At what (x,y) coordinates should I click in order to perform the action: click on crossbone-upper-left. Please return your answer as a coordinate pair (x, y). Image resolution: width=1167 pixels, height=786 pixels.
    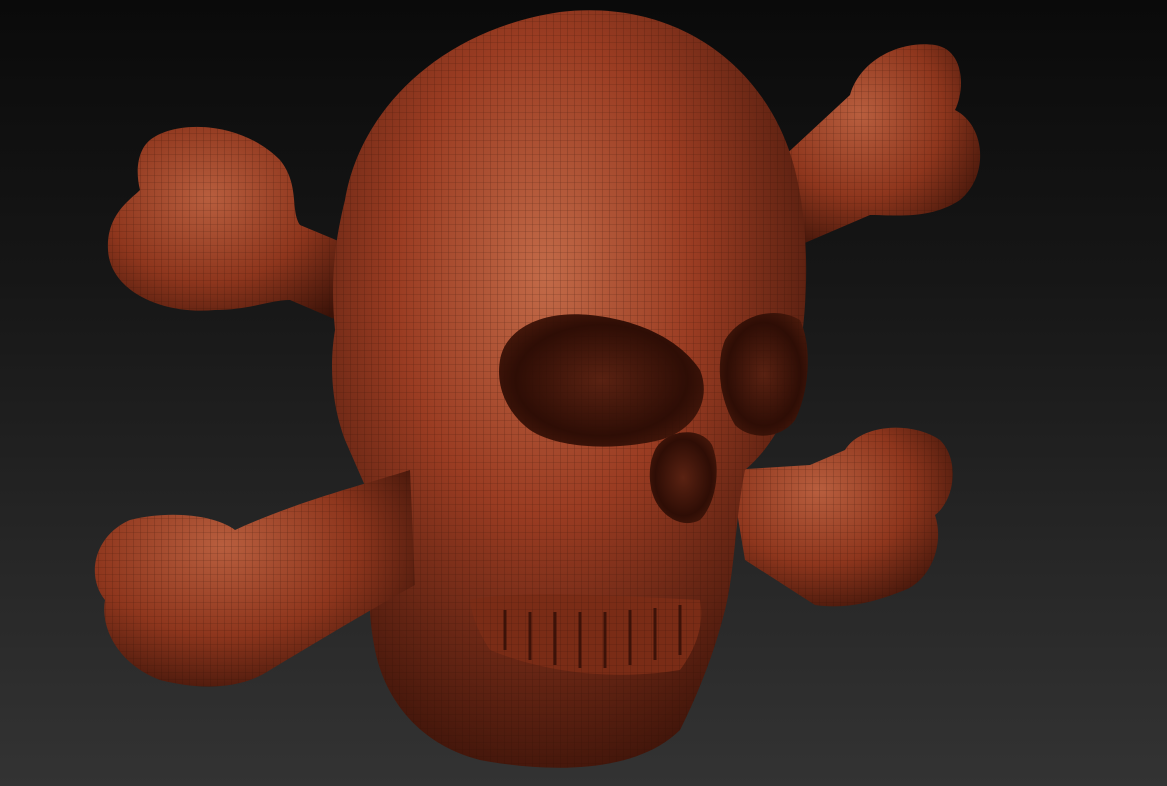
    Looking at the image, I should click on (233, 228).